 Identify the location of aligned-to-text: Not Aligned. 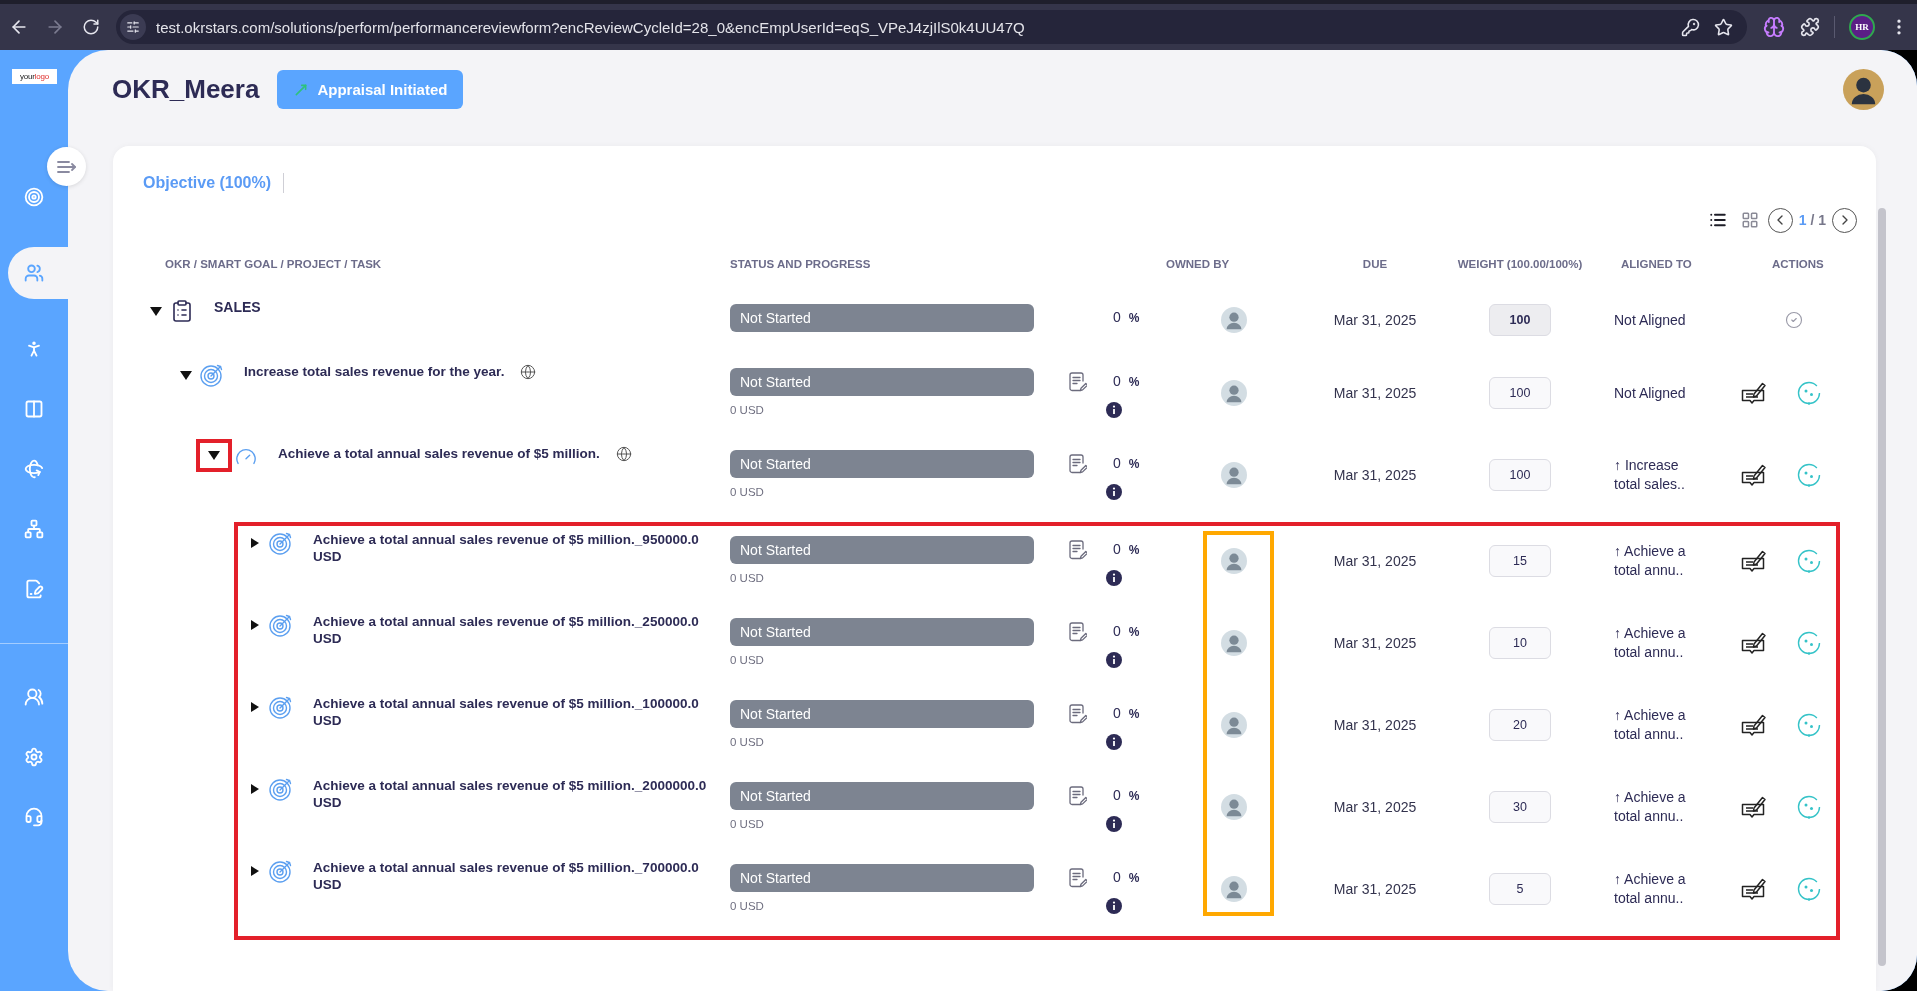
(1650, 320).